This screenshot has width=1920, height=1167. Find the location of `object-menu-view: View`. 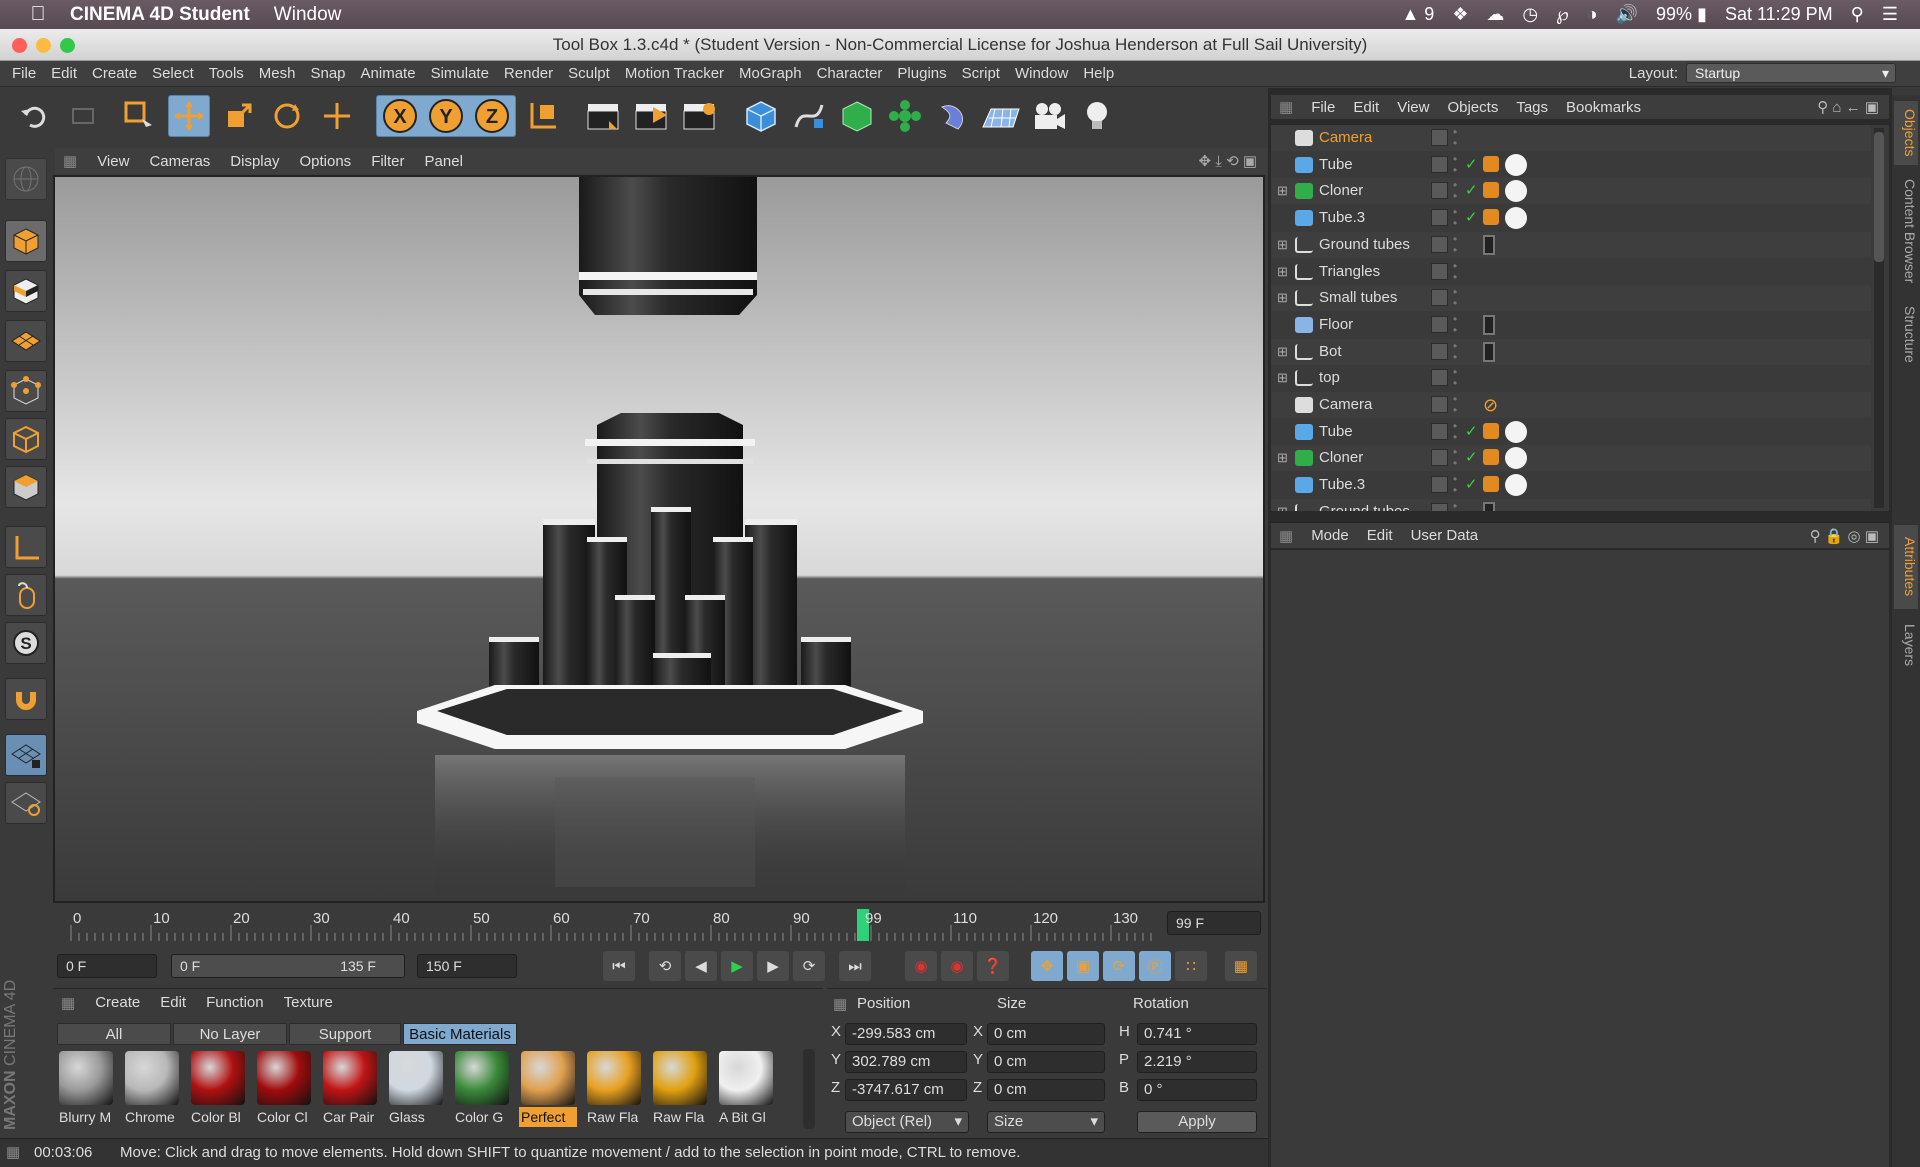

object-menu-view: View is located at coordinates (1413, 107).